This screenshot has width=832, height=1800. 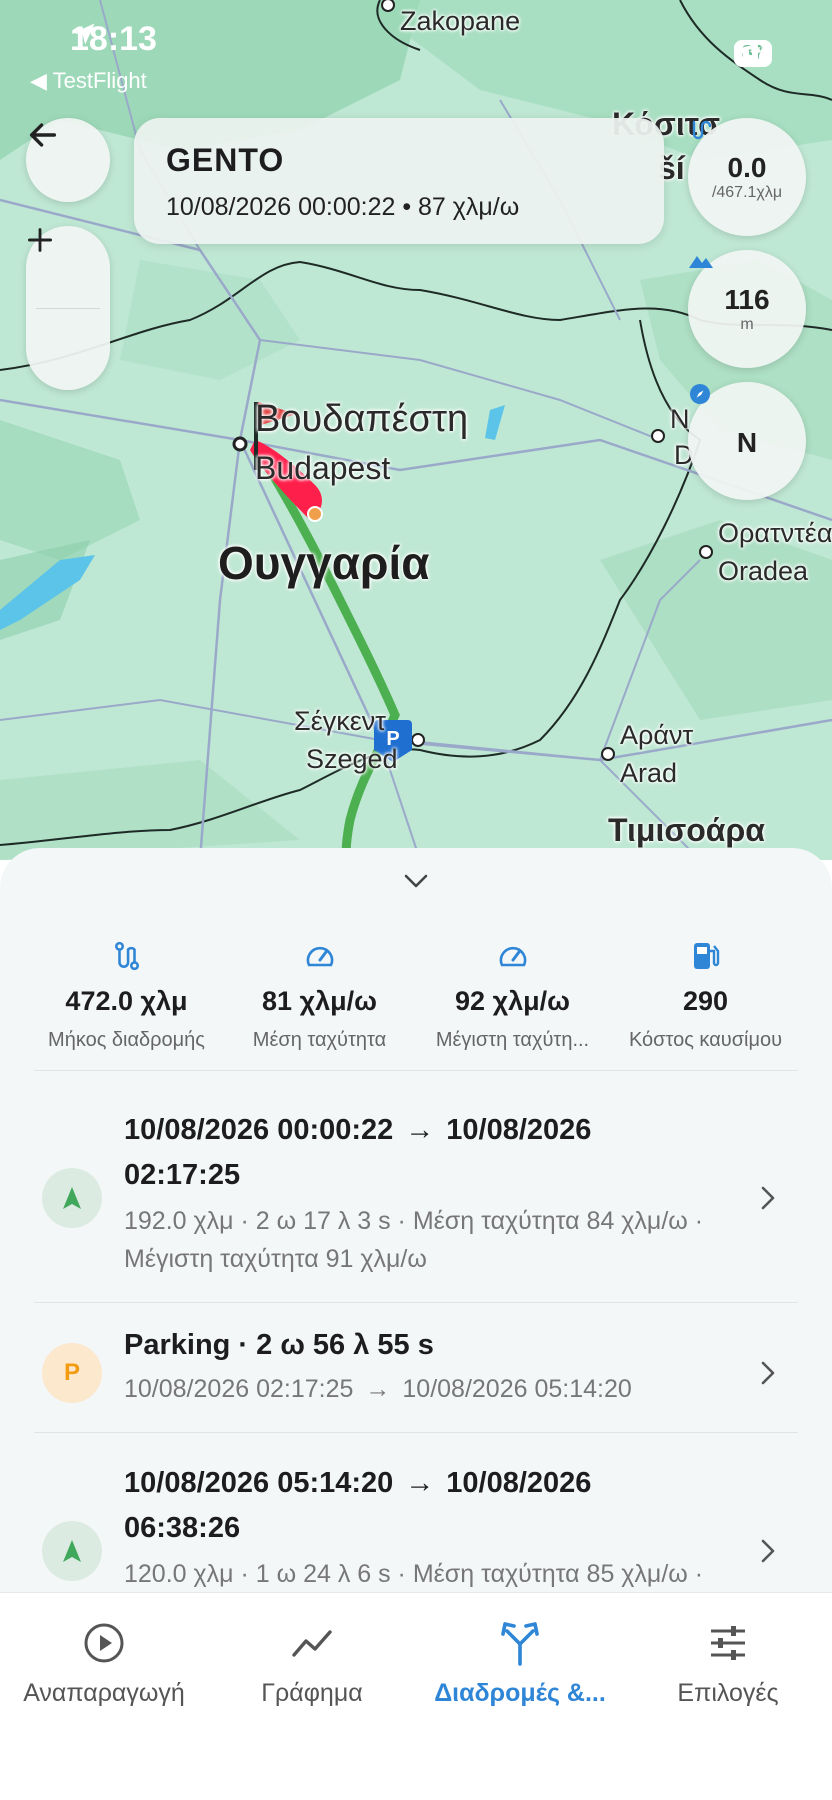 I want to click on map-label-oradea: Oradea, so click(x=763, y=571).